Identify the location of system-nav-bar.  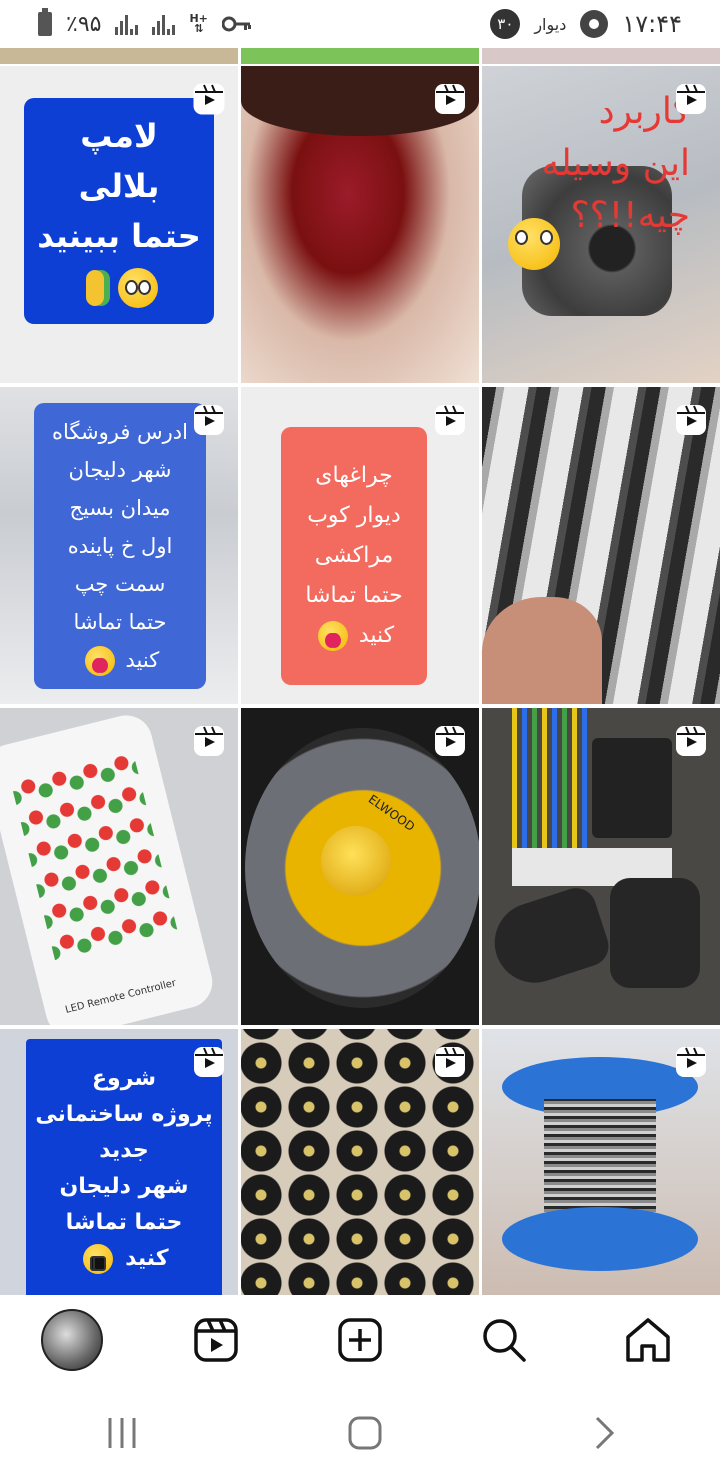
(360, 1432).